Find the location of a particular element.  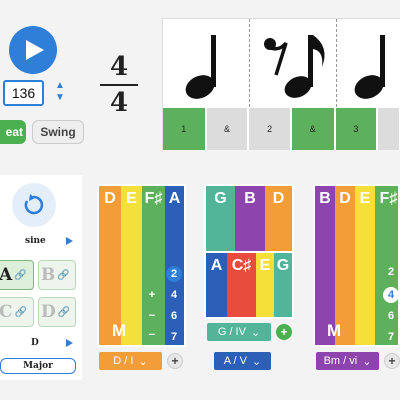

chord-select-value: G / IV is located at coordinates (231, 332).